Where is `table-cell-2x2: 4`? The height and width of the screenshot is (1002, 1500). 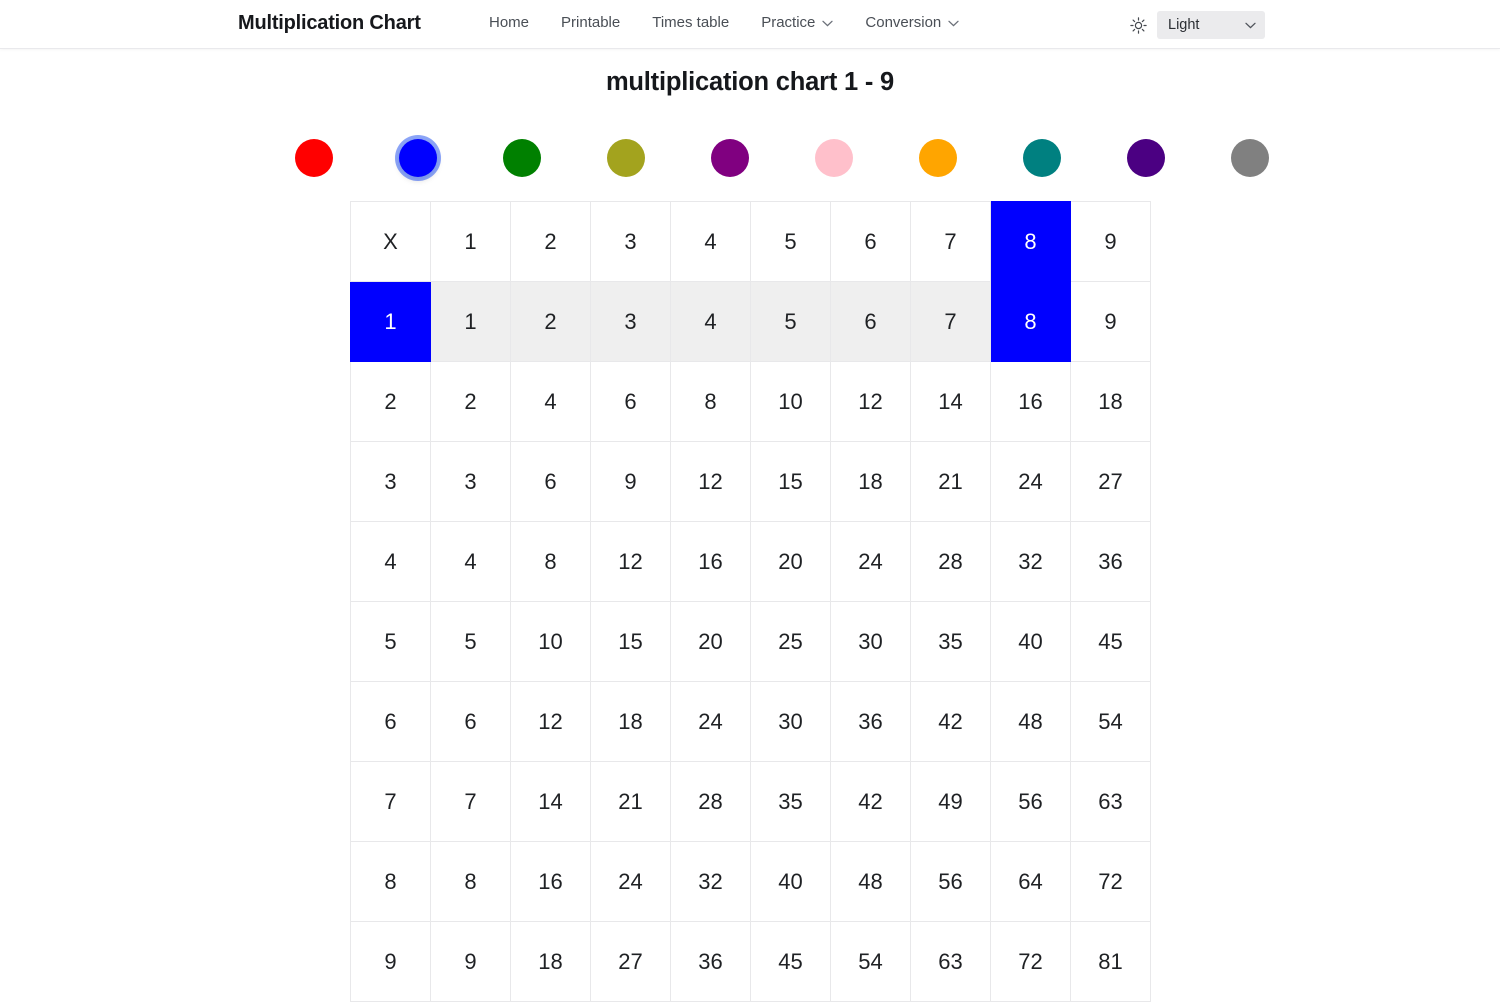
table-cell-2x2: 4 is located at coordinates (550, 401).